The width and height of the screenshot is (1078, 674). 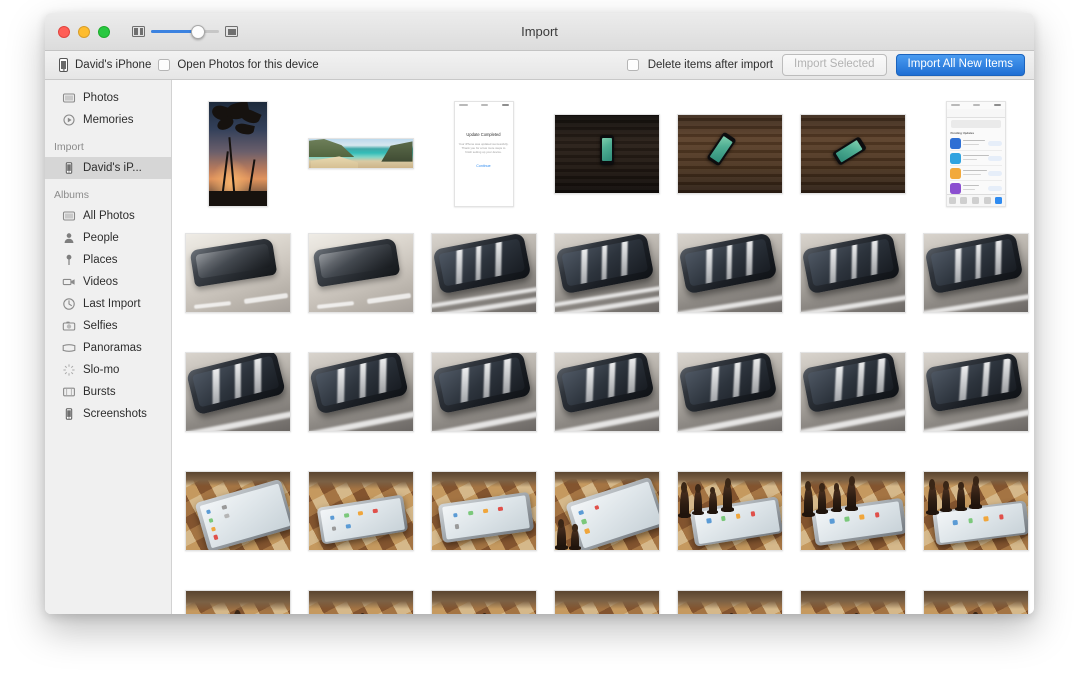 I want to click on sidebar-item-photos: Photos, so click(x=108, y=98).